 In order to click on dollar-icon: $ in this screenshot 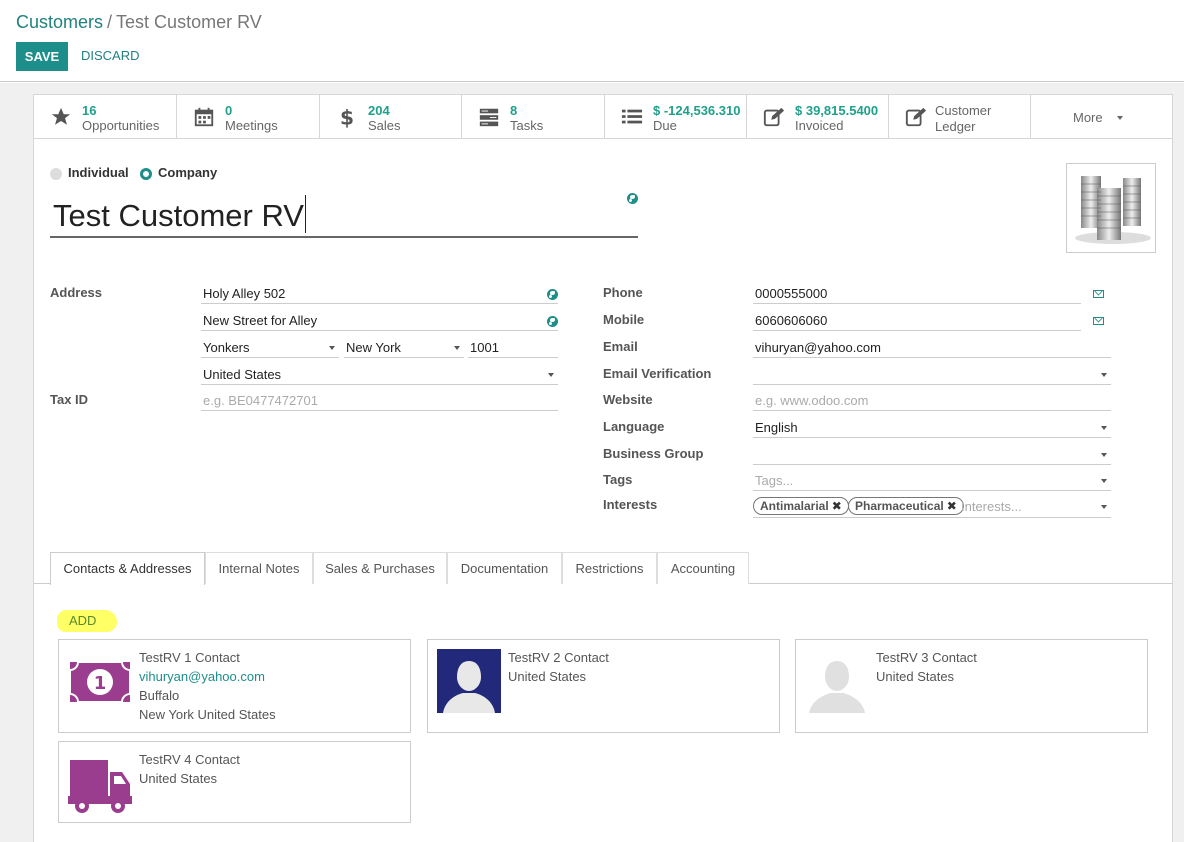, I will do `click(347, 117)`.